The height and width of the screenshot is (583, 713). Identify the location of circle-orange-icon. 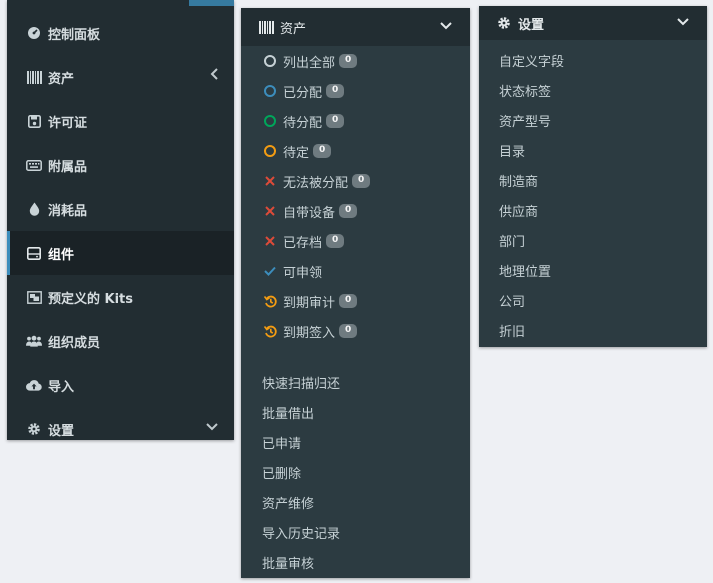
(270, 151).